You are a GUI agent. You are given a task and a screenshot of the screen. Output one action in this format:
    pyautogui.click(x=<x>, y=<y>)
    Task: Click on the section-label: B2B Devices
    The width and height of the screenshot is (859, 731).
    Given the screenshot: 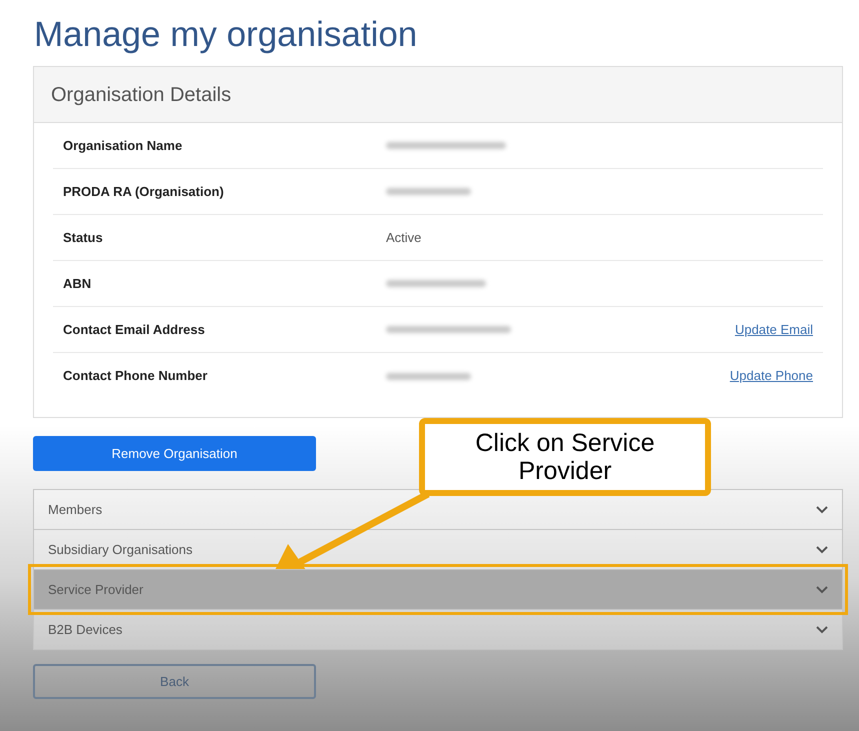 What is the action you would take?
    pyautogui.click(x=85, y=629)
    